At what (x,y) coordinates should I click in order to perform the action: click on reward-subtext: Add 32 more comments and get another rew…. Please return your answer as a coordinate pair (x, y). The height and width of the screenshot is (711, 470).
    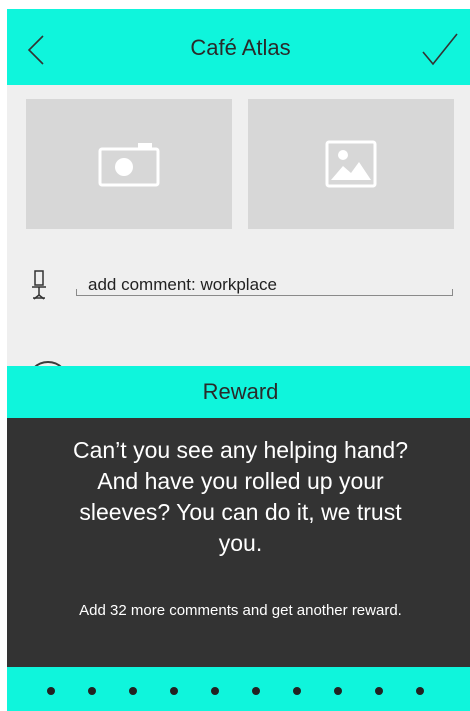
    Looking at the image, I should click on (240, 610).